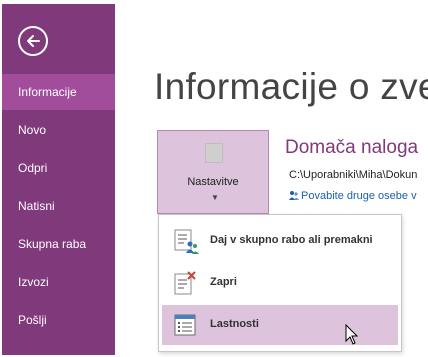  What do you see at coordinates (186, 241) in the screenshot?
I see `share-move-icon` at bounding box center [186, 241].